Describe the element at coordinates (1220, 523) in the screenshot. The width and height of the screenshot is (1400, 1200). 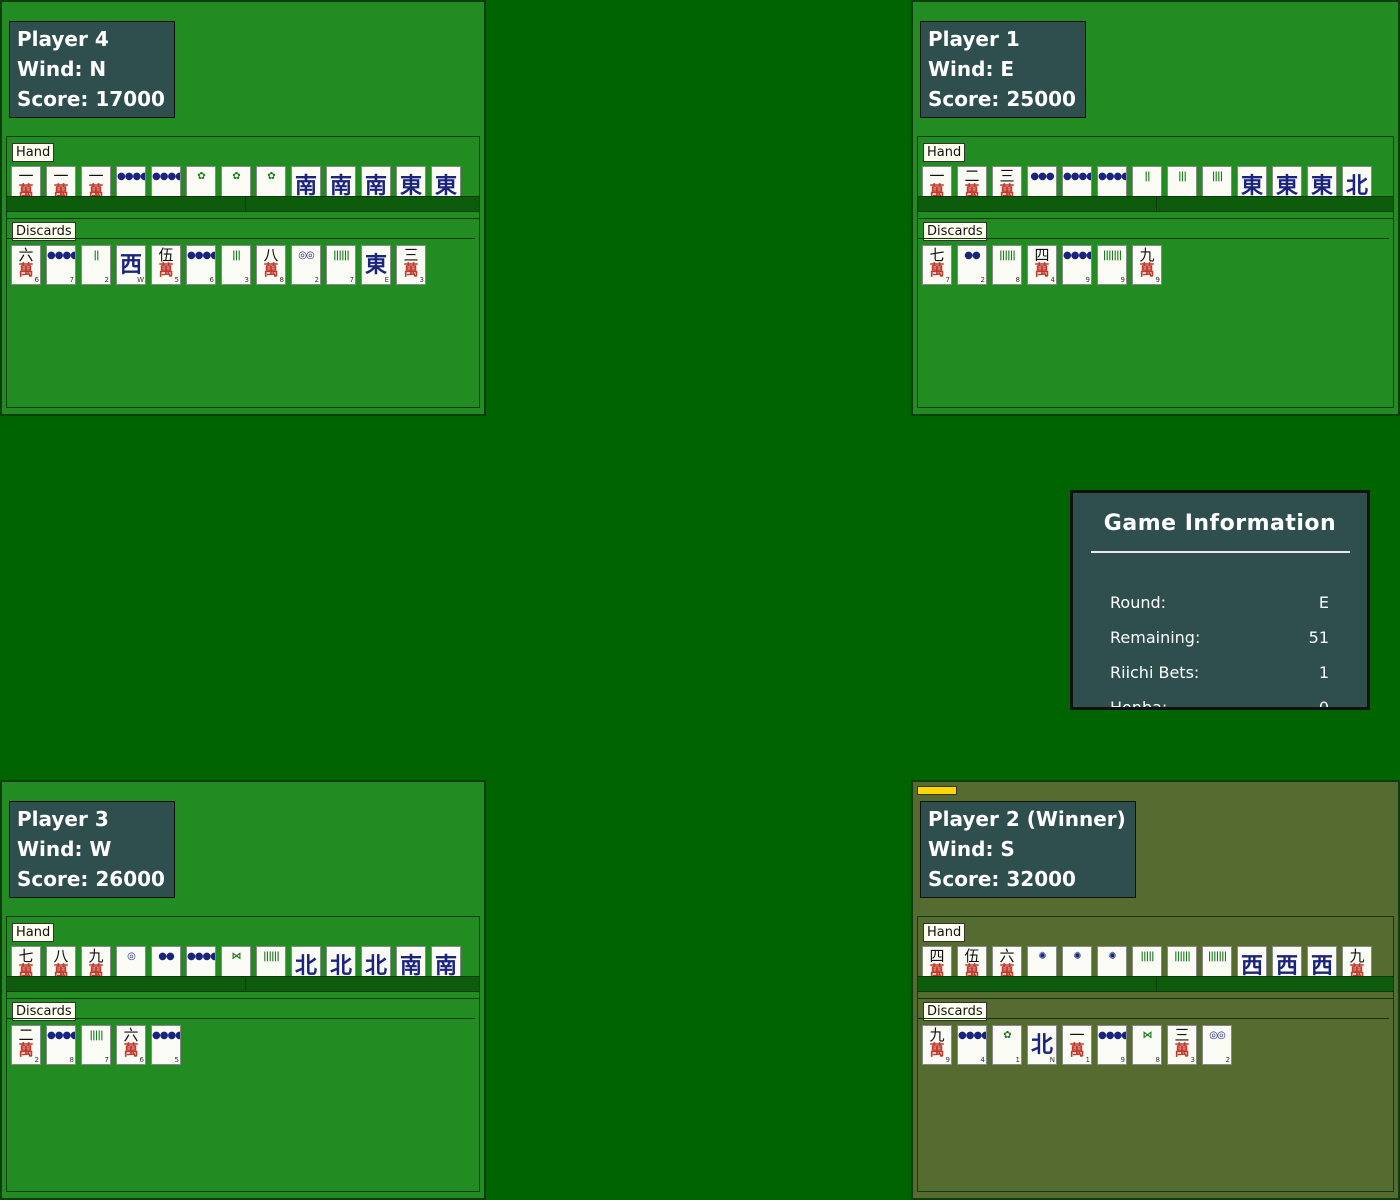
I see `game-info-title: Game Information` at that location.